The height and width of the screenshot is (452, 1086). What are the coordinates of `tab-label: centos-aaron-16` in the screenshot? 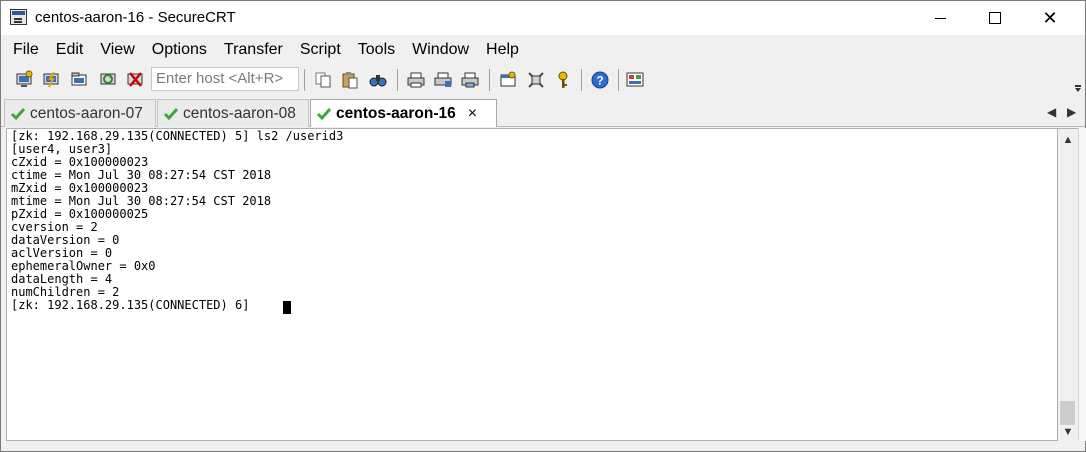 It's located at (396, 113).